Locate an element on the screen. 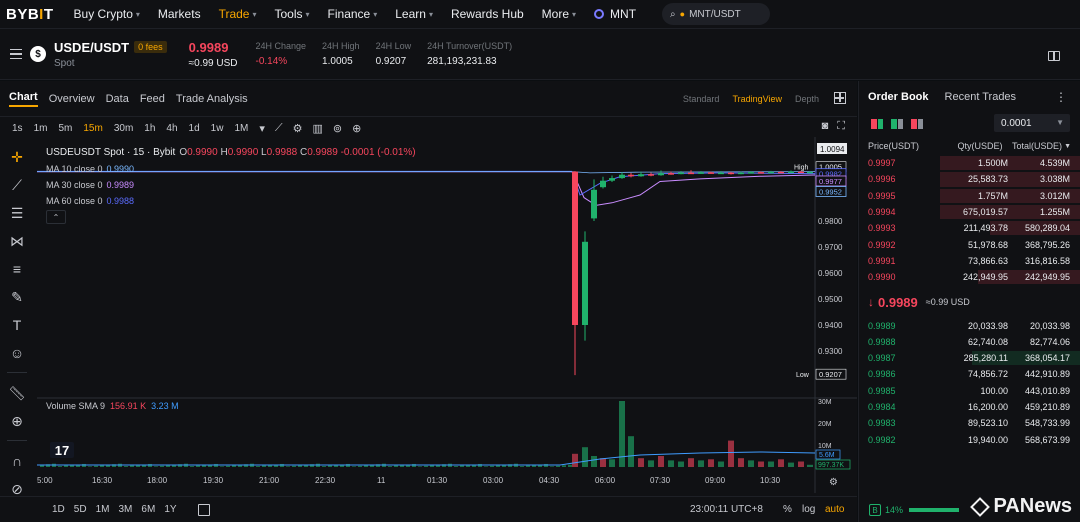  bid-qty: 285,280.11 is located at coordinates (985, 358).